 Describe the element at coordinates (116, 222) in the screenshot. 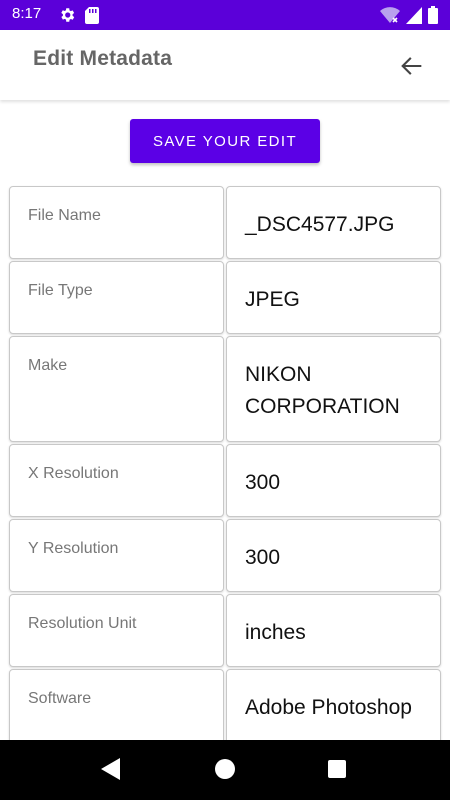

I see `metadata-key: File Name` at that location.